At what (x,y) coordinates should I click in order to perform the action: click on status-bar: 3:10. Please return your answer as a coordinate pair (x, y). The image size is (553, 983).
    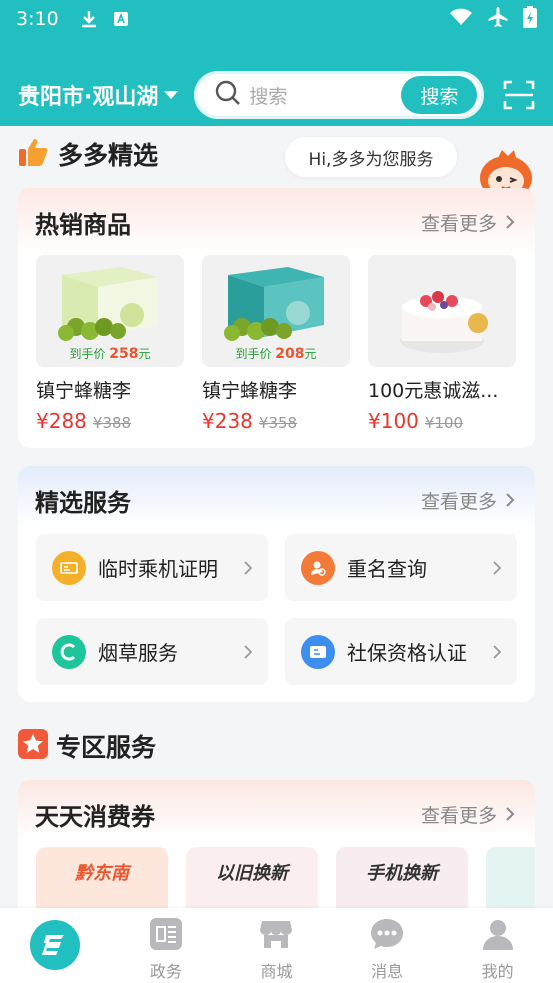
    Looking at the image, I should click on (276, 19).